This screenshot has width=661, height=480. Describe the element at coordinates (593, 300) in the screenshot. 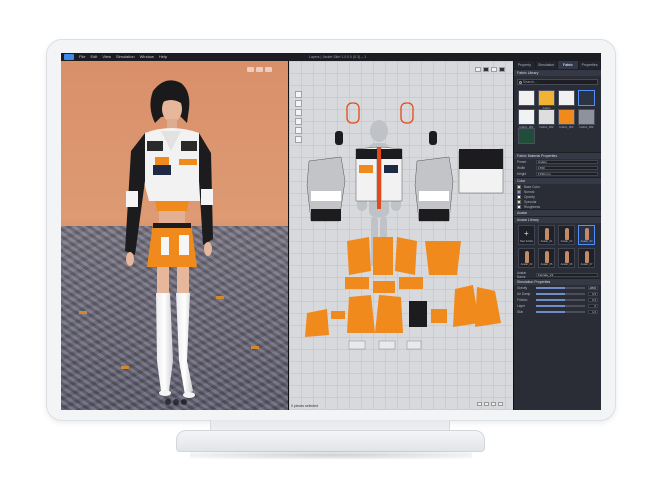

I see `sim-property-value: 0.3` at that location.